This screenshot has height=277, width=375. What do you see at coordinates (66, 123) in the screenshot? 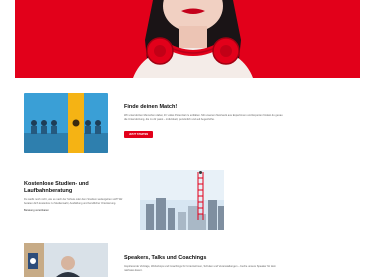
I see `section-1-image` at bounding box center [66, 123].